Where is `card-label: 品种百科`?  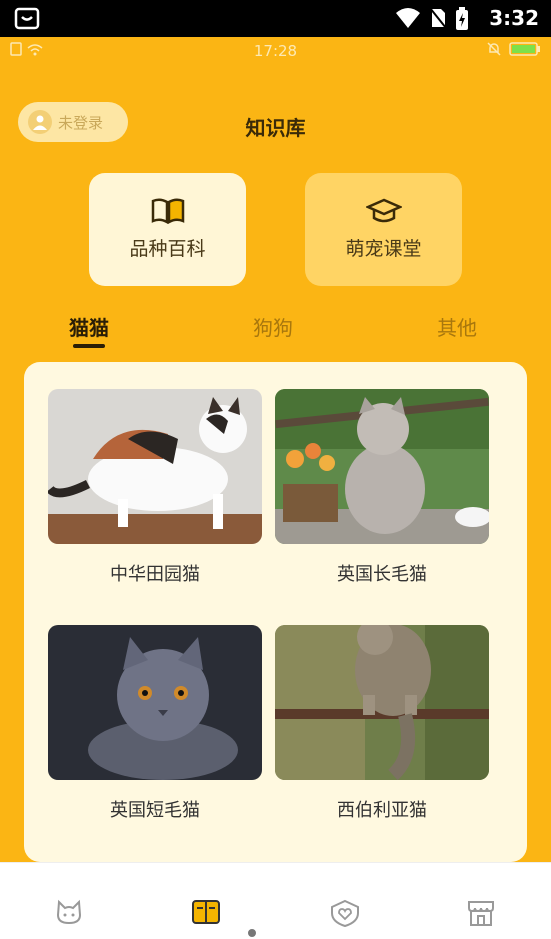 card-label: 品种百科 is located at coordinates (167, 249).